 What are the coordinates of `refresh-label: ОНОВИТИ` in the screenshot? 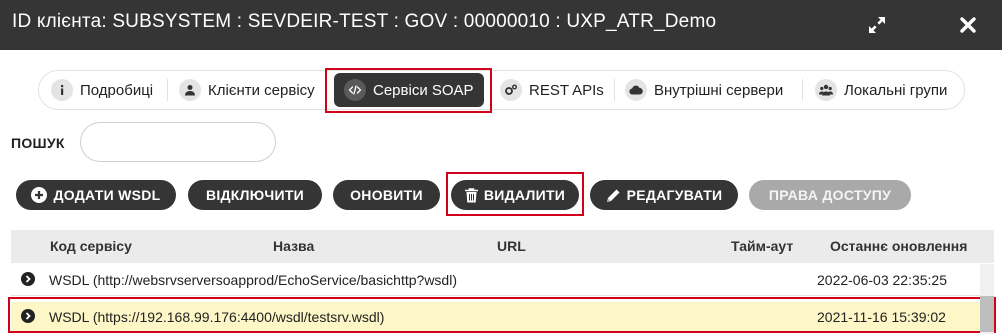 It's located at (386, 195).